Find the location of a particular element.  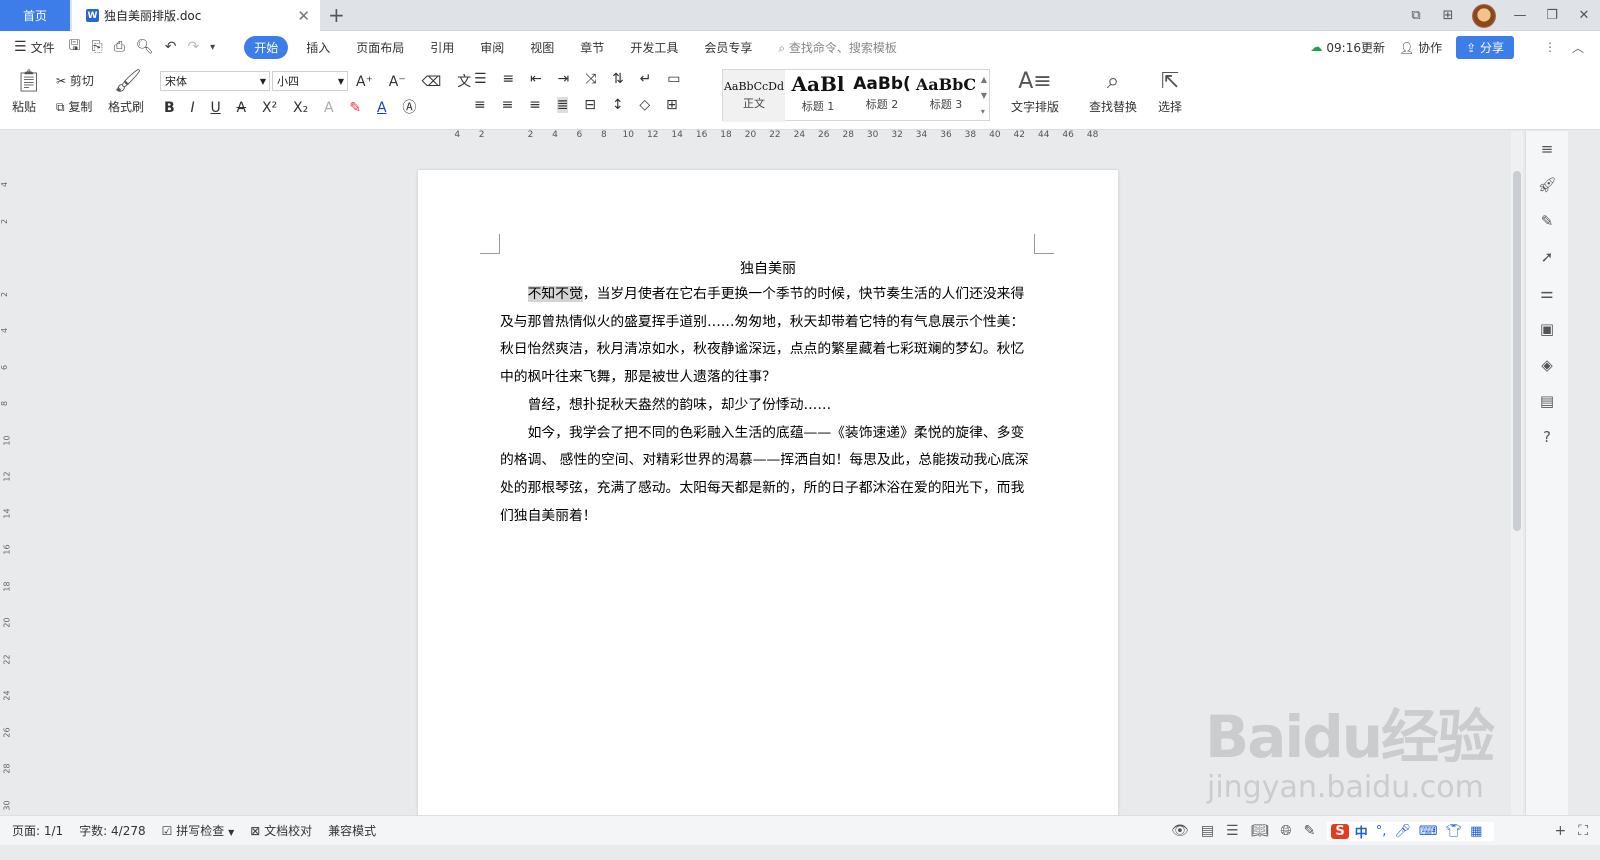

show-marks-icon: ↵ is located at coordinates (646, 79).